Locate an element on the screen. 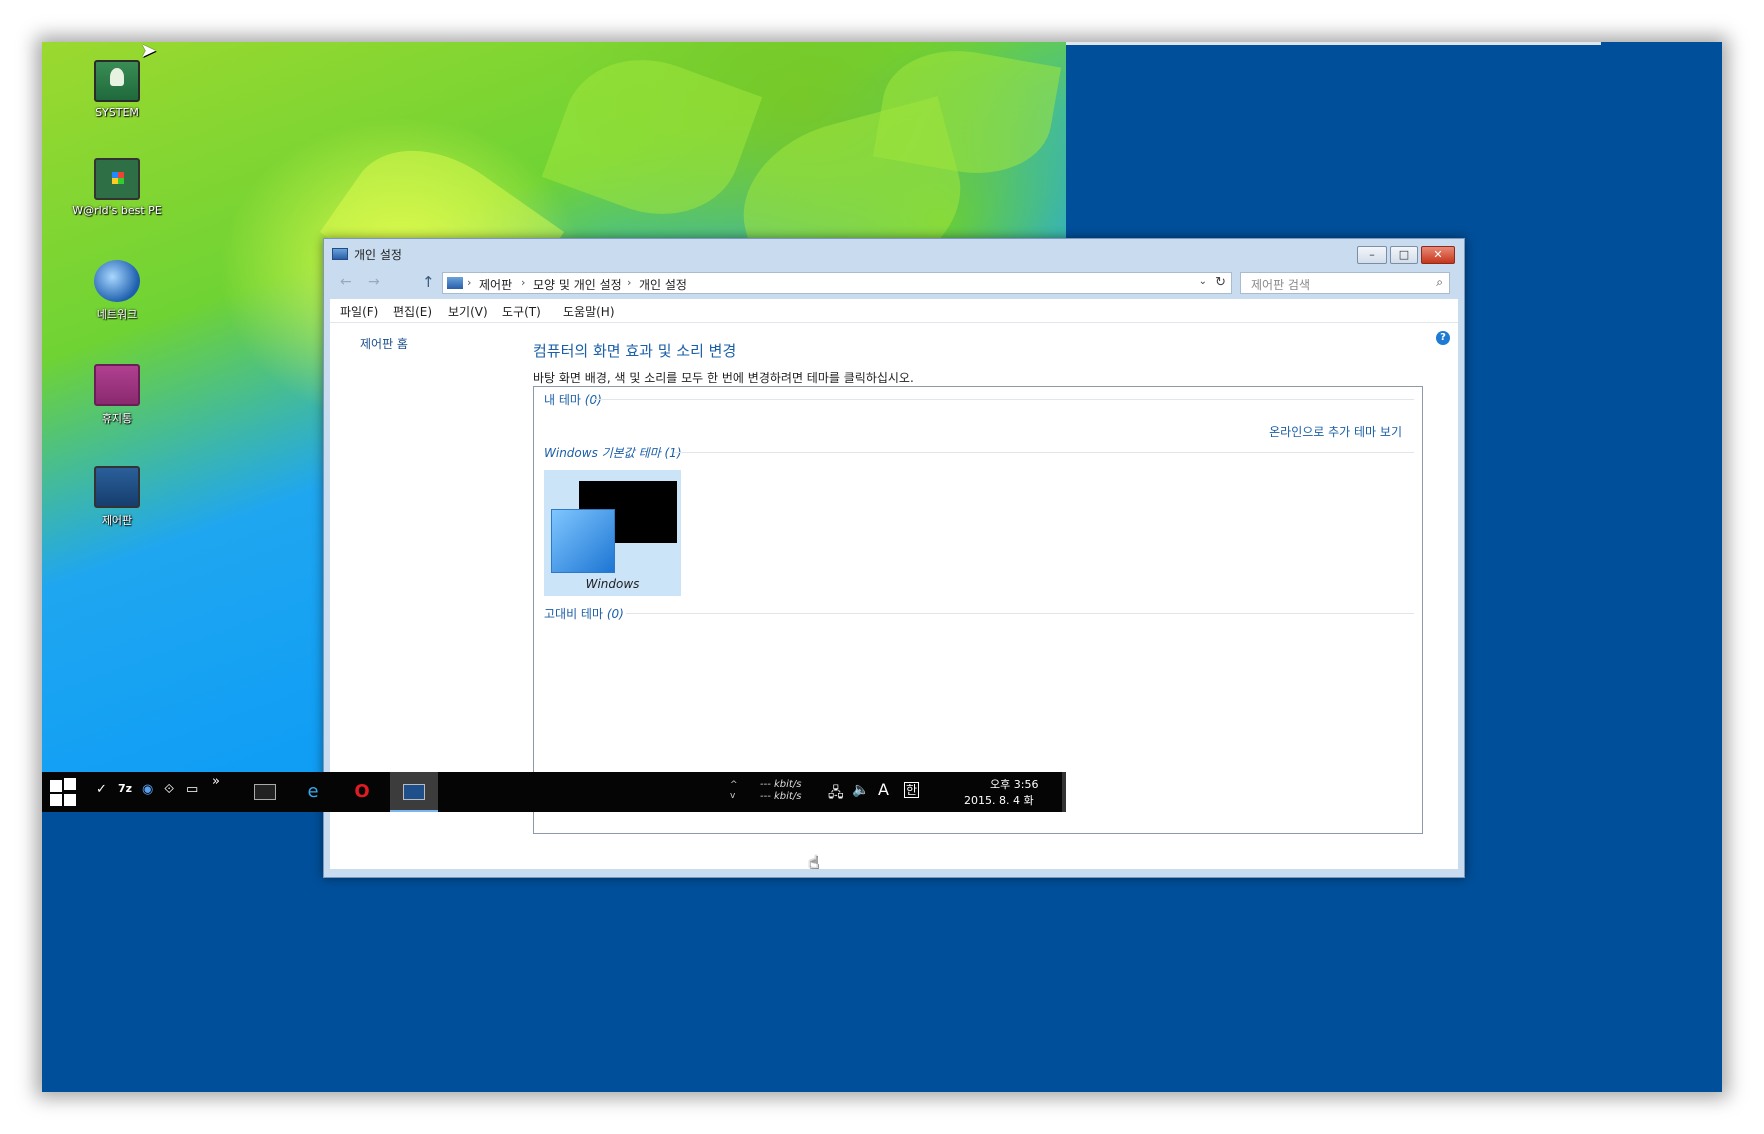  window-titlebar: 개인 설정 – □ ✕ is located at coordinates (894, 254).